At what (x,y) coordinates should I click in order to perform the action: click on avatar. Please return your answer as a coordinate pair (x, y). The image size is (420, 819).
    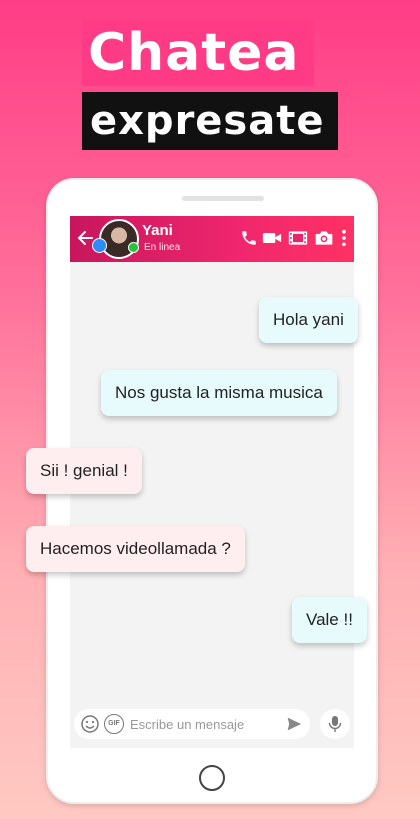
    Looking at the image, I should click on (119, 239).